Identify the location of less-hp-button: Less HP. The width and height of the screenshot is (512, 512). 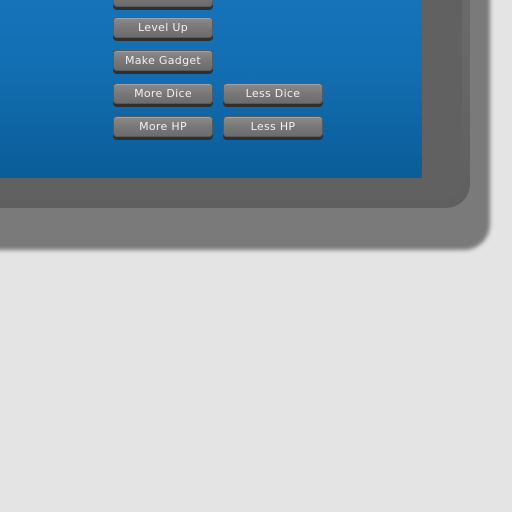
(273, 126).